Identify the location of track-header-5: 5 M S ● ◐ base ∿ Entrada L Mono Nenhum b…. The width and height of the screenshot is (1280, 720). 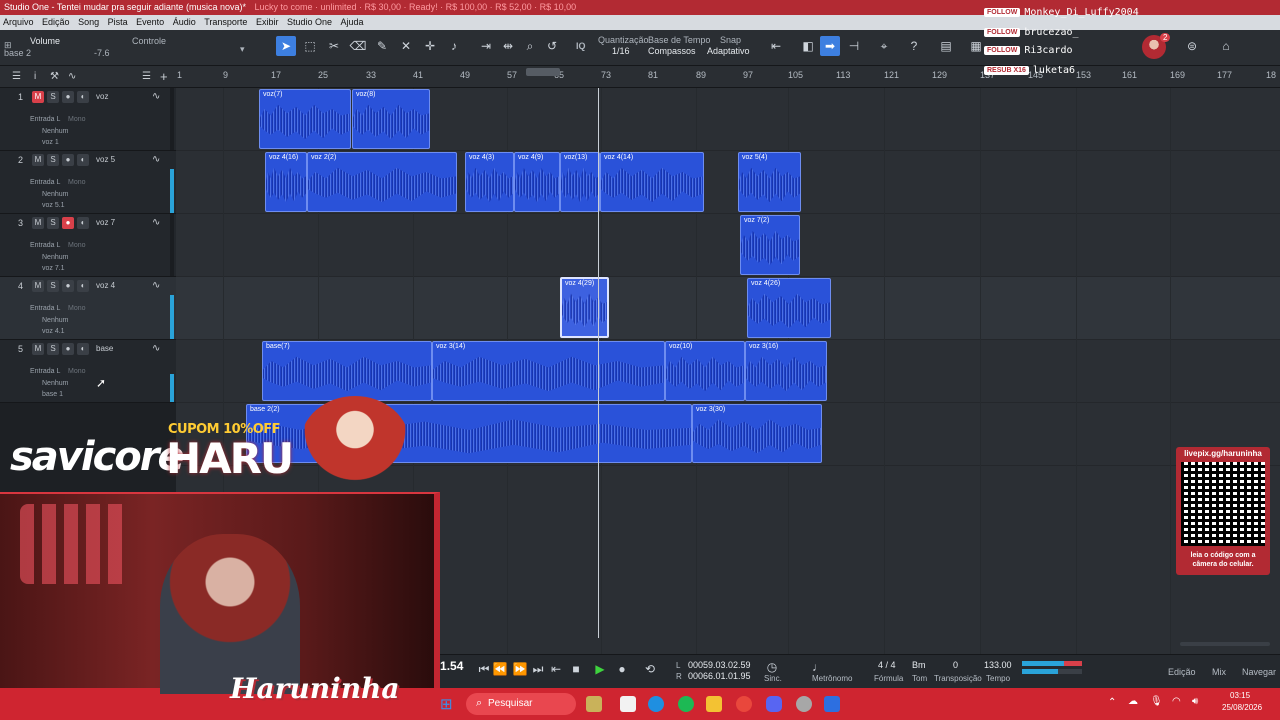
(88, 371).